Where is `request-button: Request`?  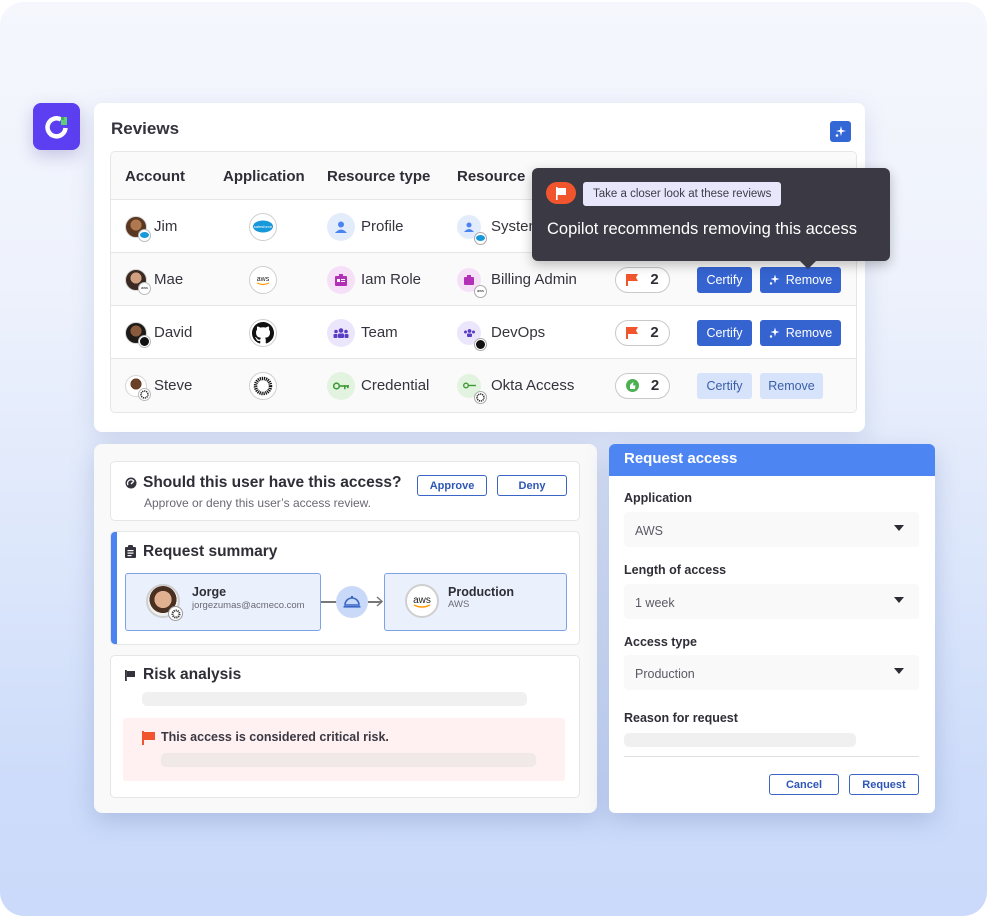
request-button: Request is located at coordinates (884, 784).